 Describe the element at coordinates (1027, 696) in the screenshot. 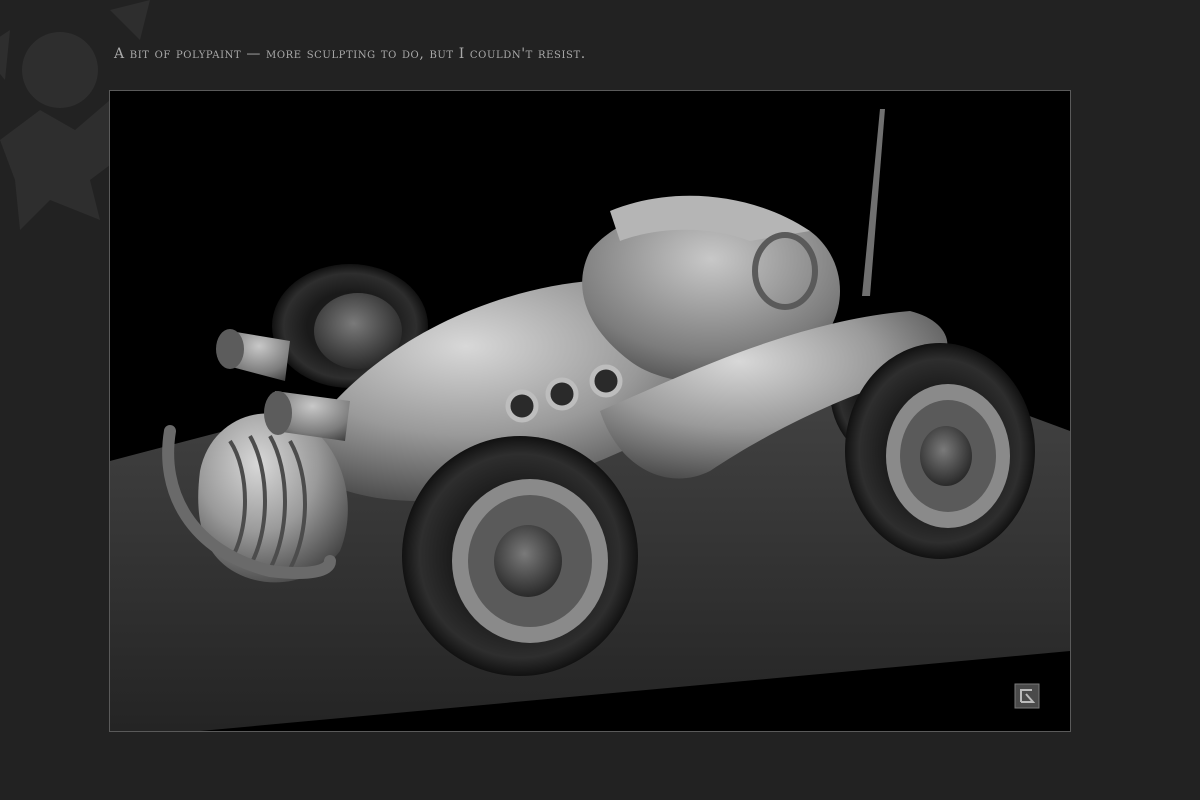

I see `artist-logo-icon` at that location.